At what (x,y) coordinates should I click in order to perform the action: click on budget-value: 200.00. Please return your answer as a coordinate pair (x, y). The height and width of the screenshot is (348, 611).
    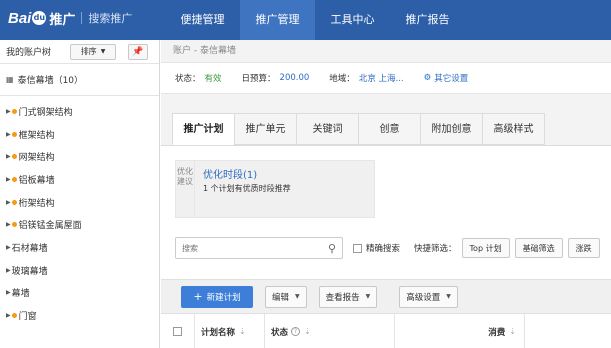
    Looking at the image, I should click on (295, 78).